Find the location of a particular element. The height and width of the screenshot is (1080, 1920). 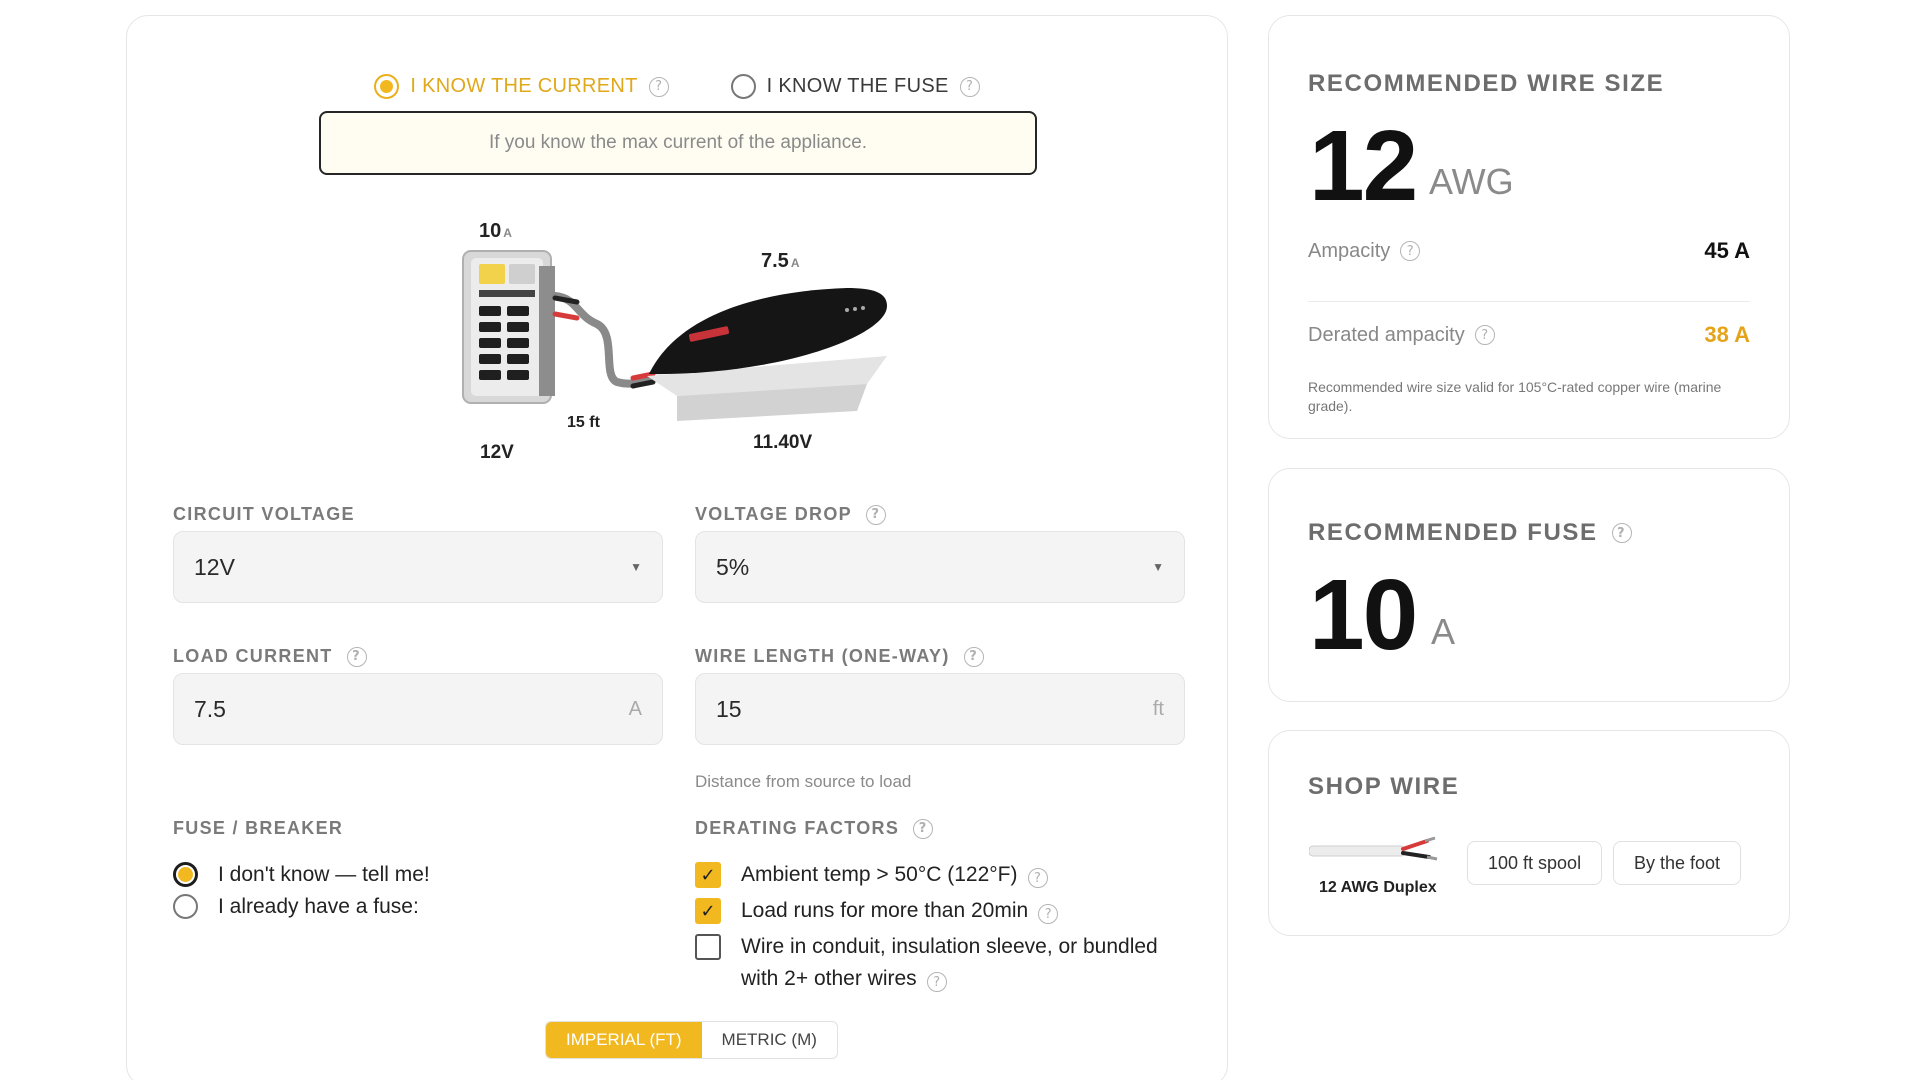

wire-length-hint: Distance from source to load is located at coordinates (803, 781).